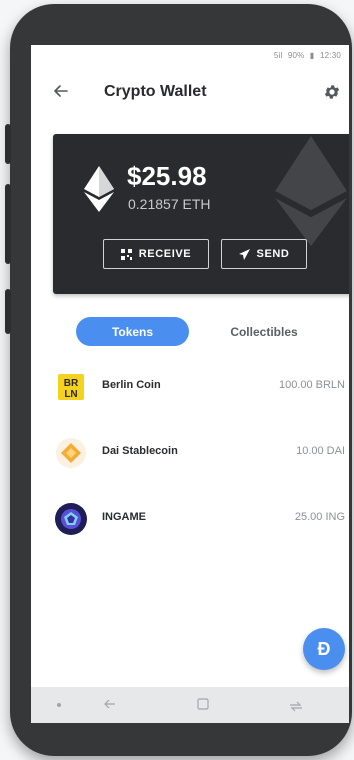 This screenshot has height=760, width=354. What do you see at coordinates (110, 704) in the screenshot?
I see `nav-back-icon` at bounding box center [110, 704].